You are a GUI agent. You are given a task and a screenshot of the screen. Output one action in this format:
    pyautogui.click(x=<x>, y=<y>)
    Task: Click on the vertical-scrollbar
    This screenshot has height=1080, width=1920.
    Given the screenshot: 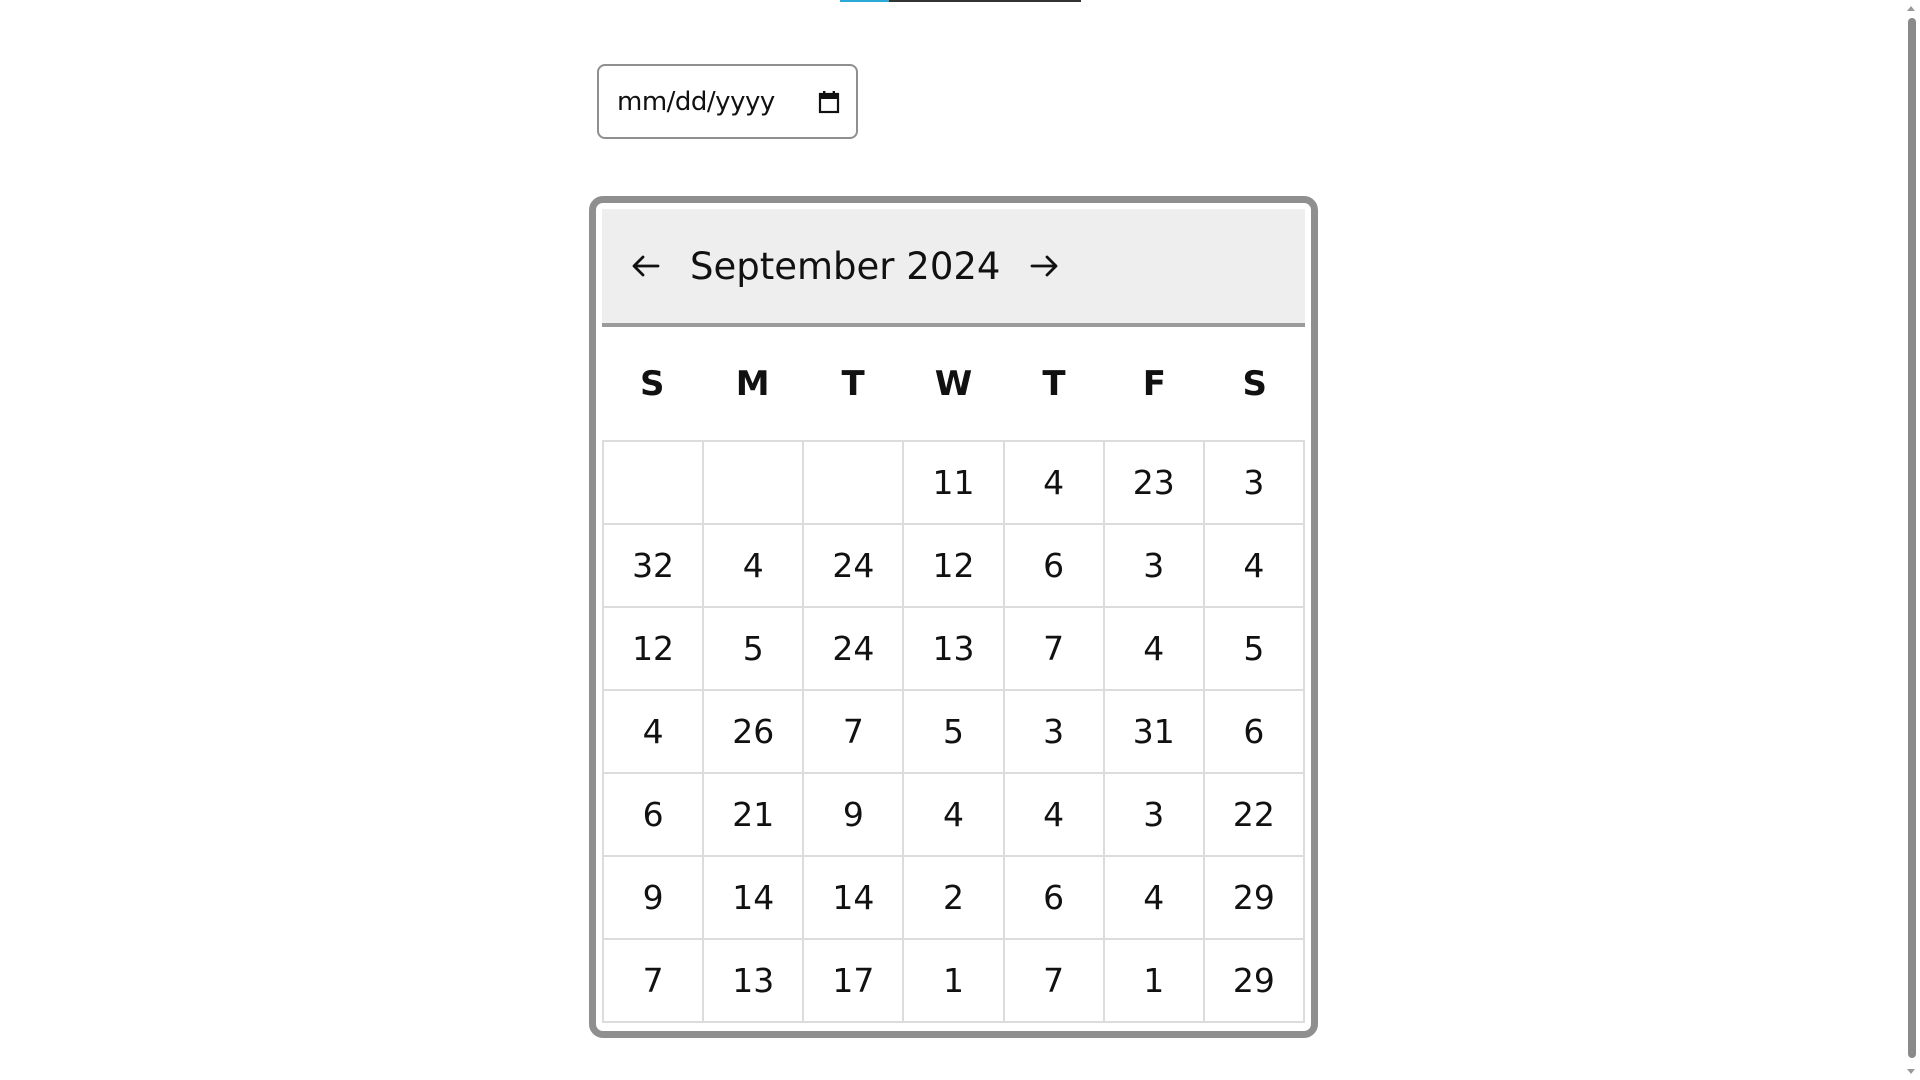 What is the action you would take?
    pyautogui.click(x=1911, y=540)
    